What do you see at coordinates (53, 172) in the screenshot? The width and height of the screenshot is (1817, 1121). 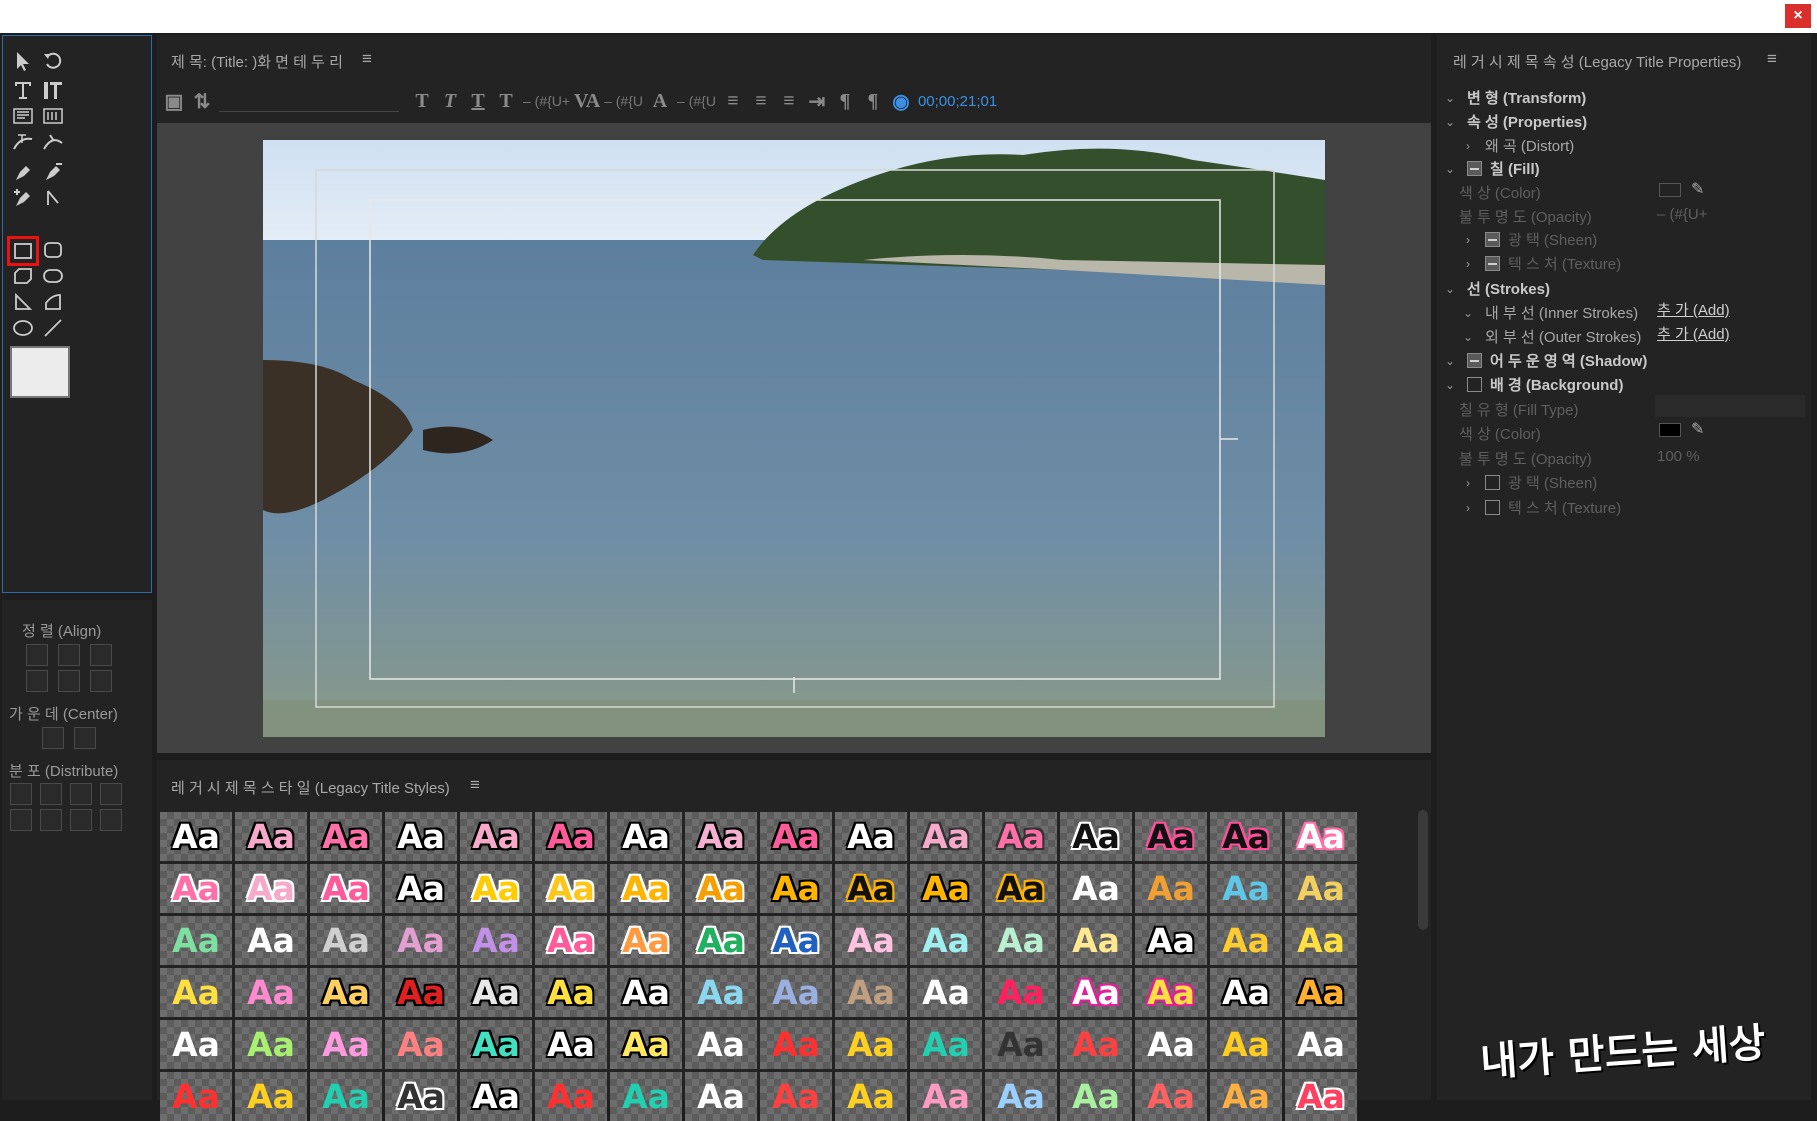 I see `delete-anchor-tool-icon` at bounding box center [53, 172].